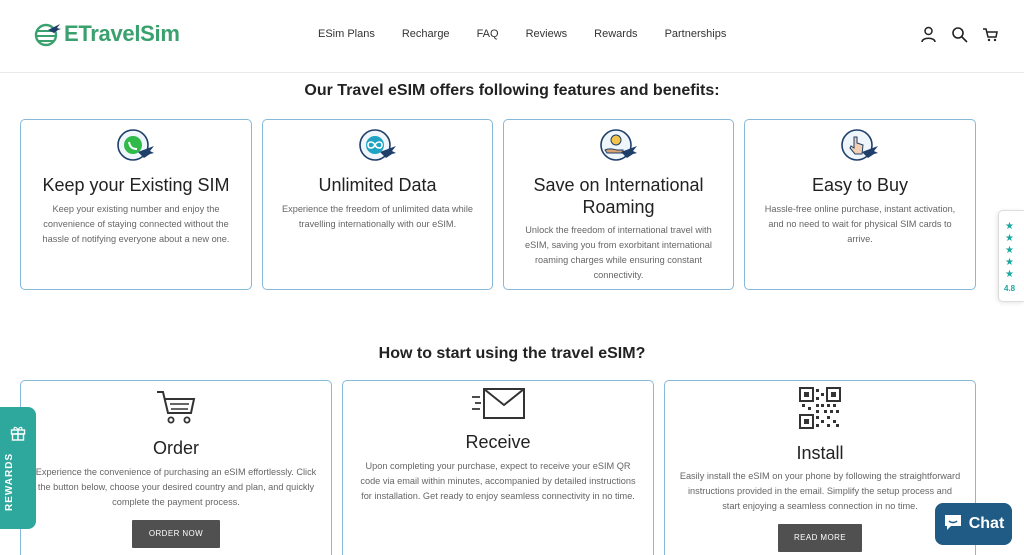 This screenshot has height=555, width=1024. What do you see at coordinates (619, 148) in the screenshot?
I see `money-hand-plane-icon` at bounding box center [619, 148].